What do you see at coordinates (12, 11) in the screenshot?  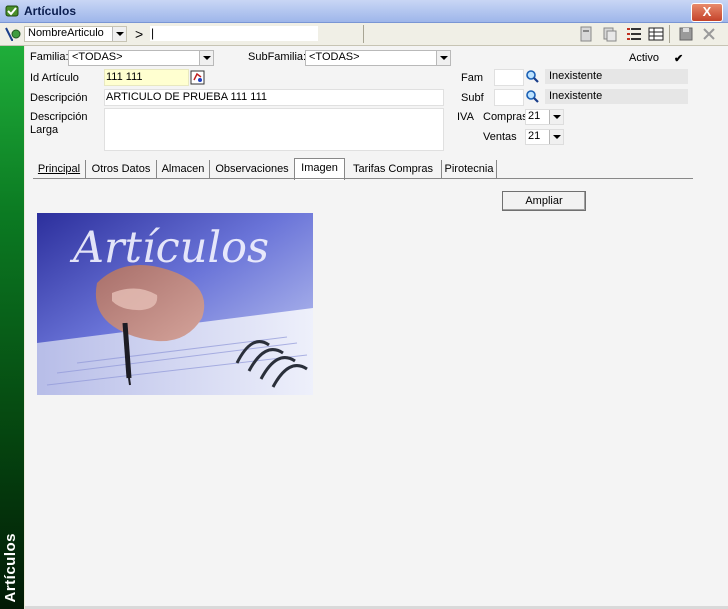 I see `app-icon` at bounding box center [12, 11].